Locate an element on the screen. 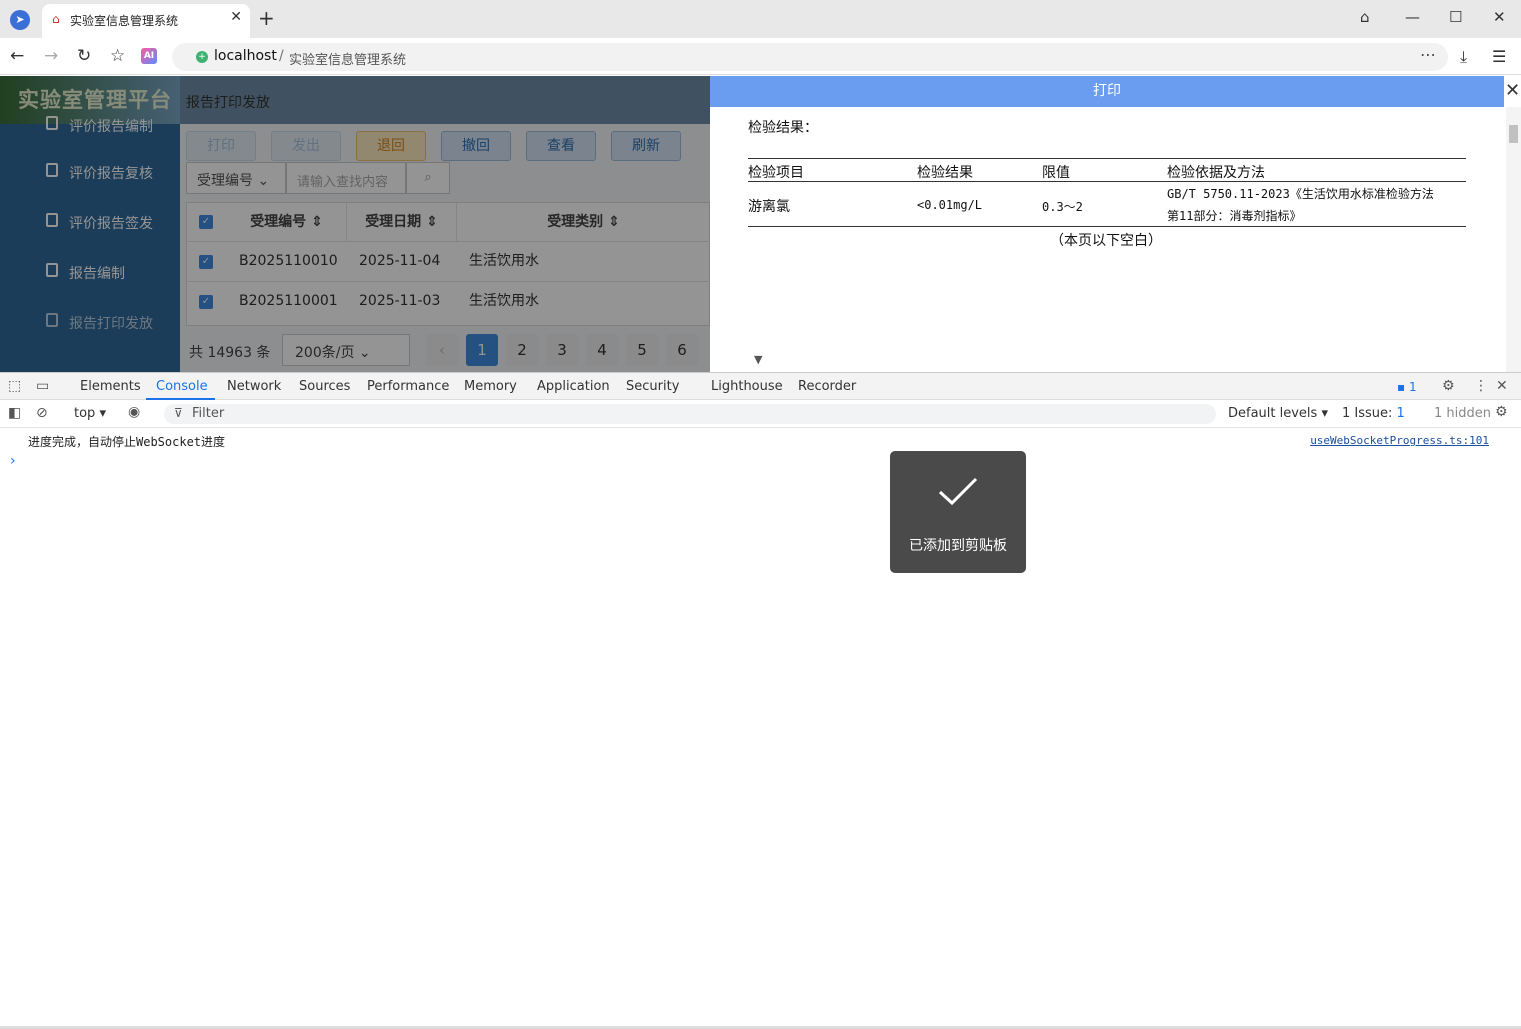 This screenshot has width=1521, height=1029. issues-badge: ▪ 1 is located at coordinates (1407, 387).